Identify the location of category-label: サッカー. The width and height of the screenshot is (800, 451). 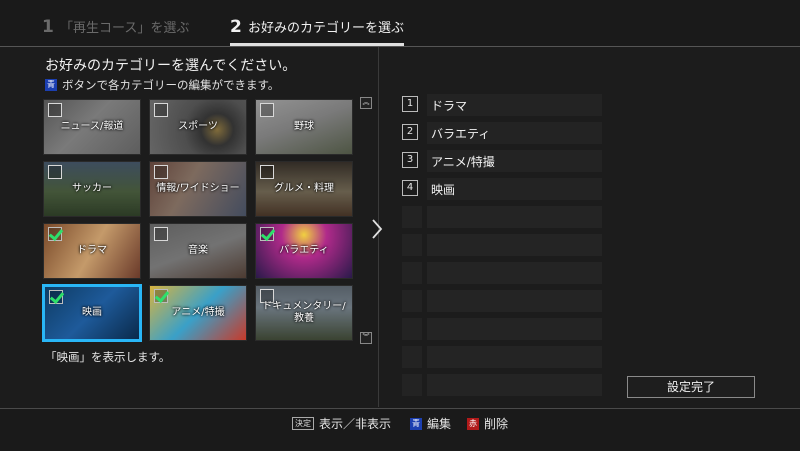
(92, 188).